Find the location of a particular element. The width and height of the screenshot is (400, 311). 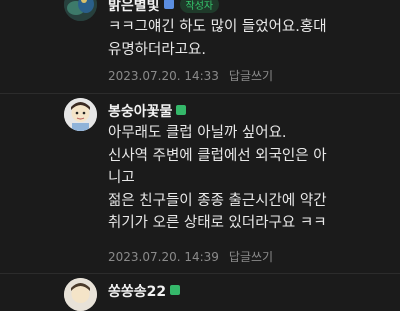

nickname: 봉숭아꽃물 is located at coordinates (140, 112).